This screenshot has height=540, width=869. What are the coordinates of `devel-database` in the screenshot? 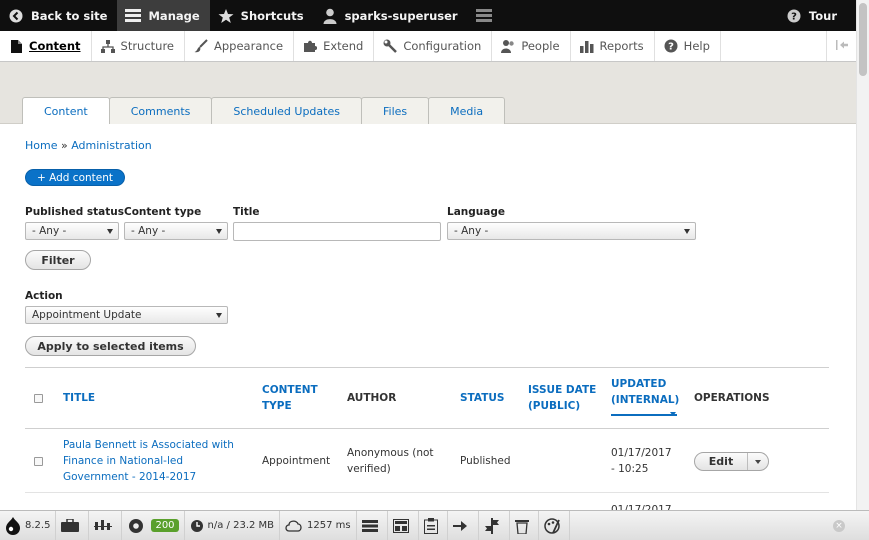 It's located at (372, 525).